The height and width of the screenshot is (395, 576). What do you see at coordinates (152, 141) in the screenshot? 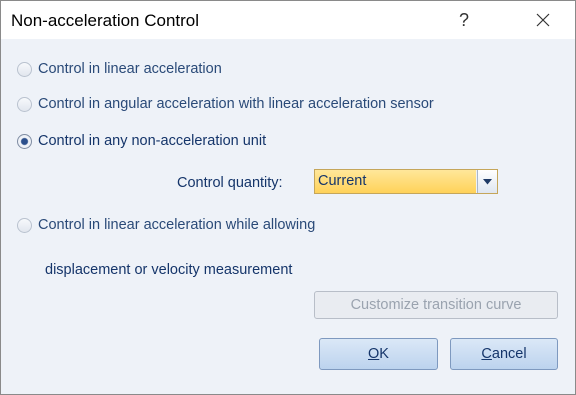
I see `option-non-acceleration-unit-label: Control in any non-acceleration unit` at bounding box center [152, 141].